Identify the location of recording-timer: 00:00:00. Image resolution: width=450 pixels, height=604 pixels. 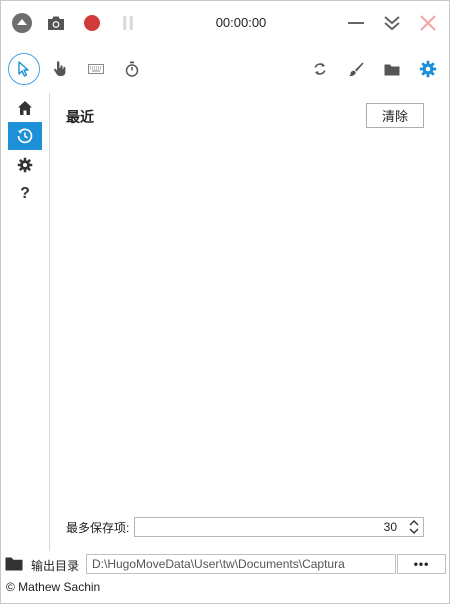
(241, 22).